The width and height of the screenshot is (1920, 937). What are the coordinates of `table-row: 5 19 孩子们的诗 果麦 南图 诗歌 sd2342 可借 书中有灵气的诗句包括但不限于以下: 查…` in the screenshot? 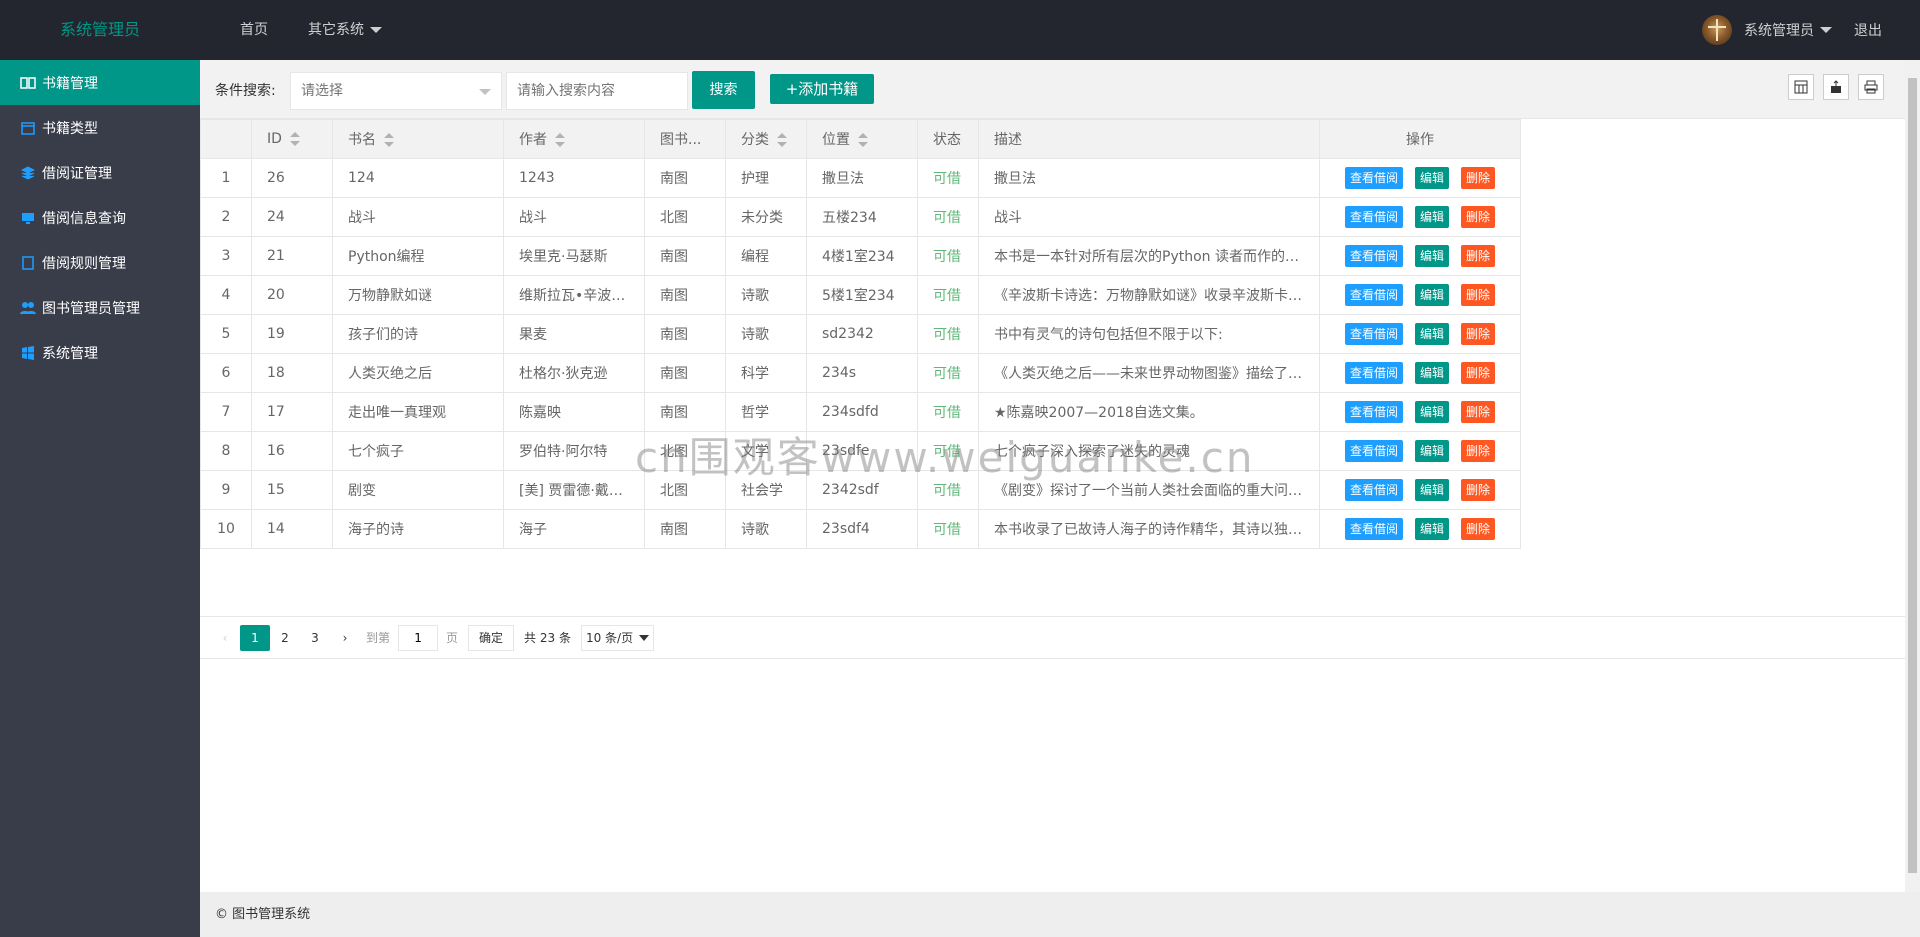 It's located at (860, 334).